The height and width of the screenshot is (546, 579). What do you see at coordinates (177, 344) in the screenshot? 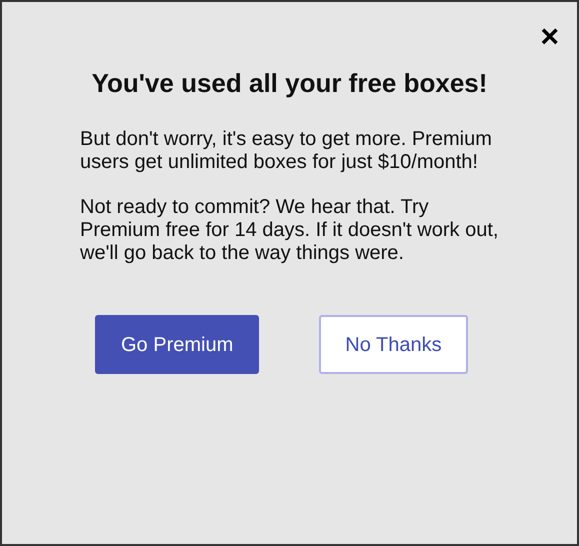
I see `go-premium-button: Go Premium` at bounding box center [177, 344].